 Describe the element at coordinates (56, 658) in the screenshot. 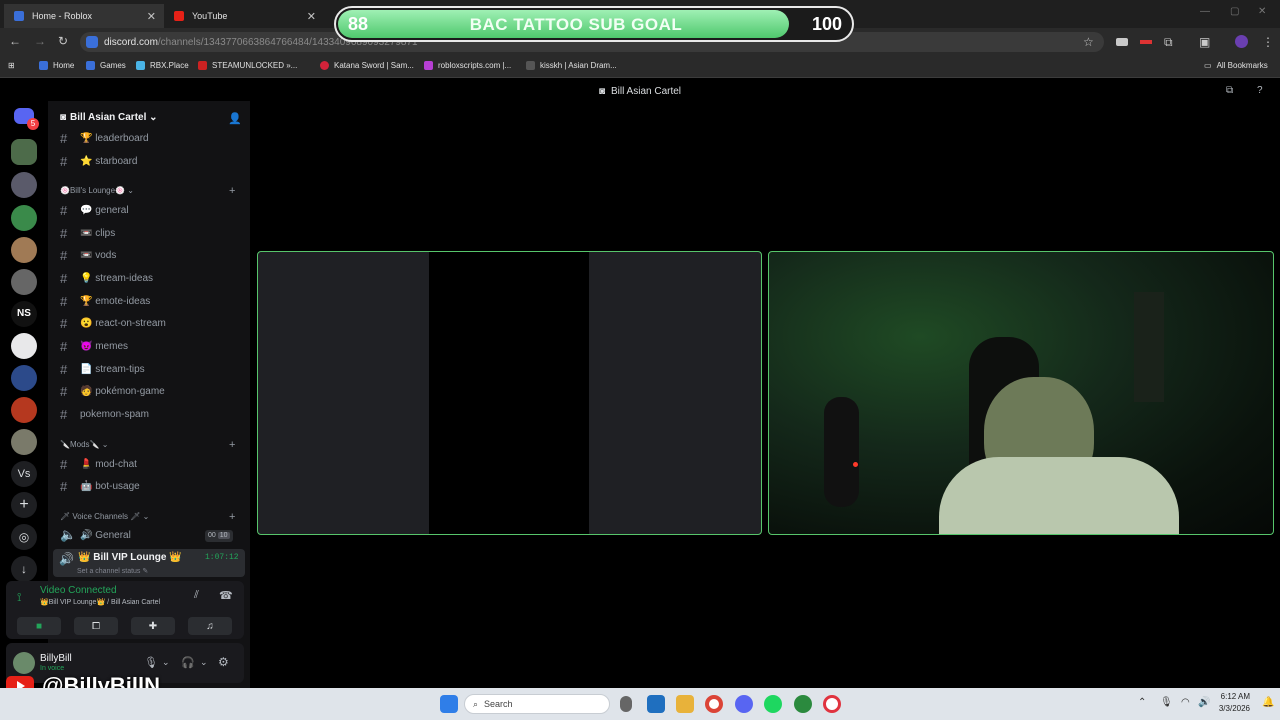

I see `username: BillyBill` at that location.